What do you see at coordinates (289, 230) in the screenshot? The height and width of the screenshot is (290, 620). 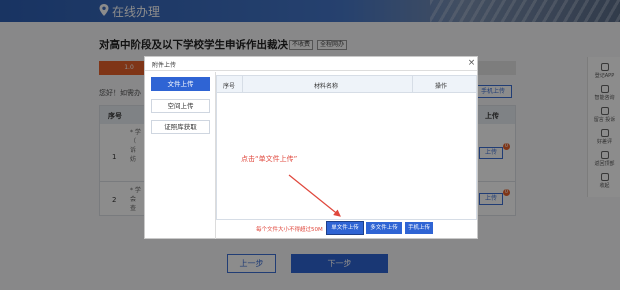 I see `file-size-note: 每个文件大小不得超过50M` at bounding box center [289, 230].